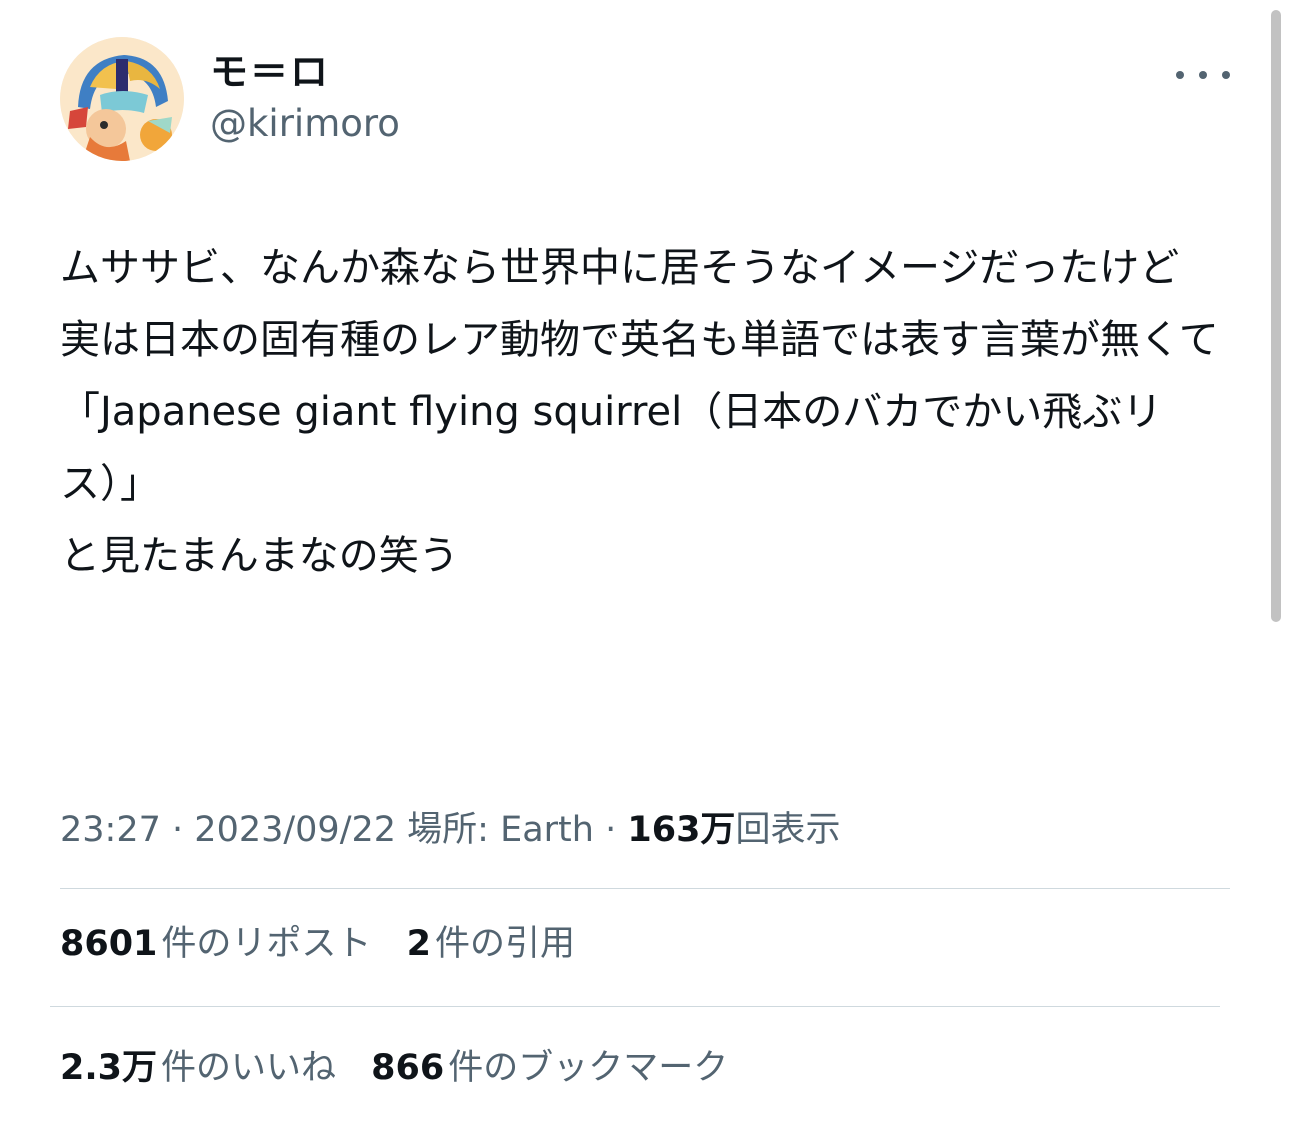 This screenshot has height=1122, width=1290. I want to click on tweet-date: 2023/09/22, so click(295, 830).